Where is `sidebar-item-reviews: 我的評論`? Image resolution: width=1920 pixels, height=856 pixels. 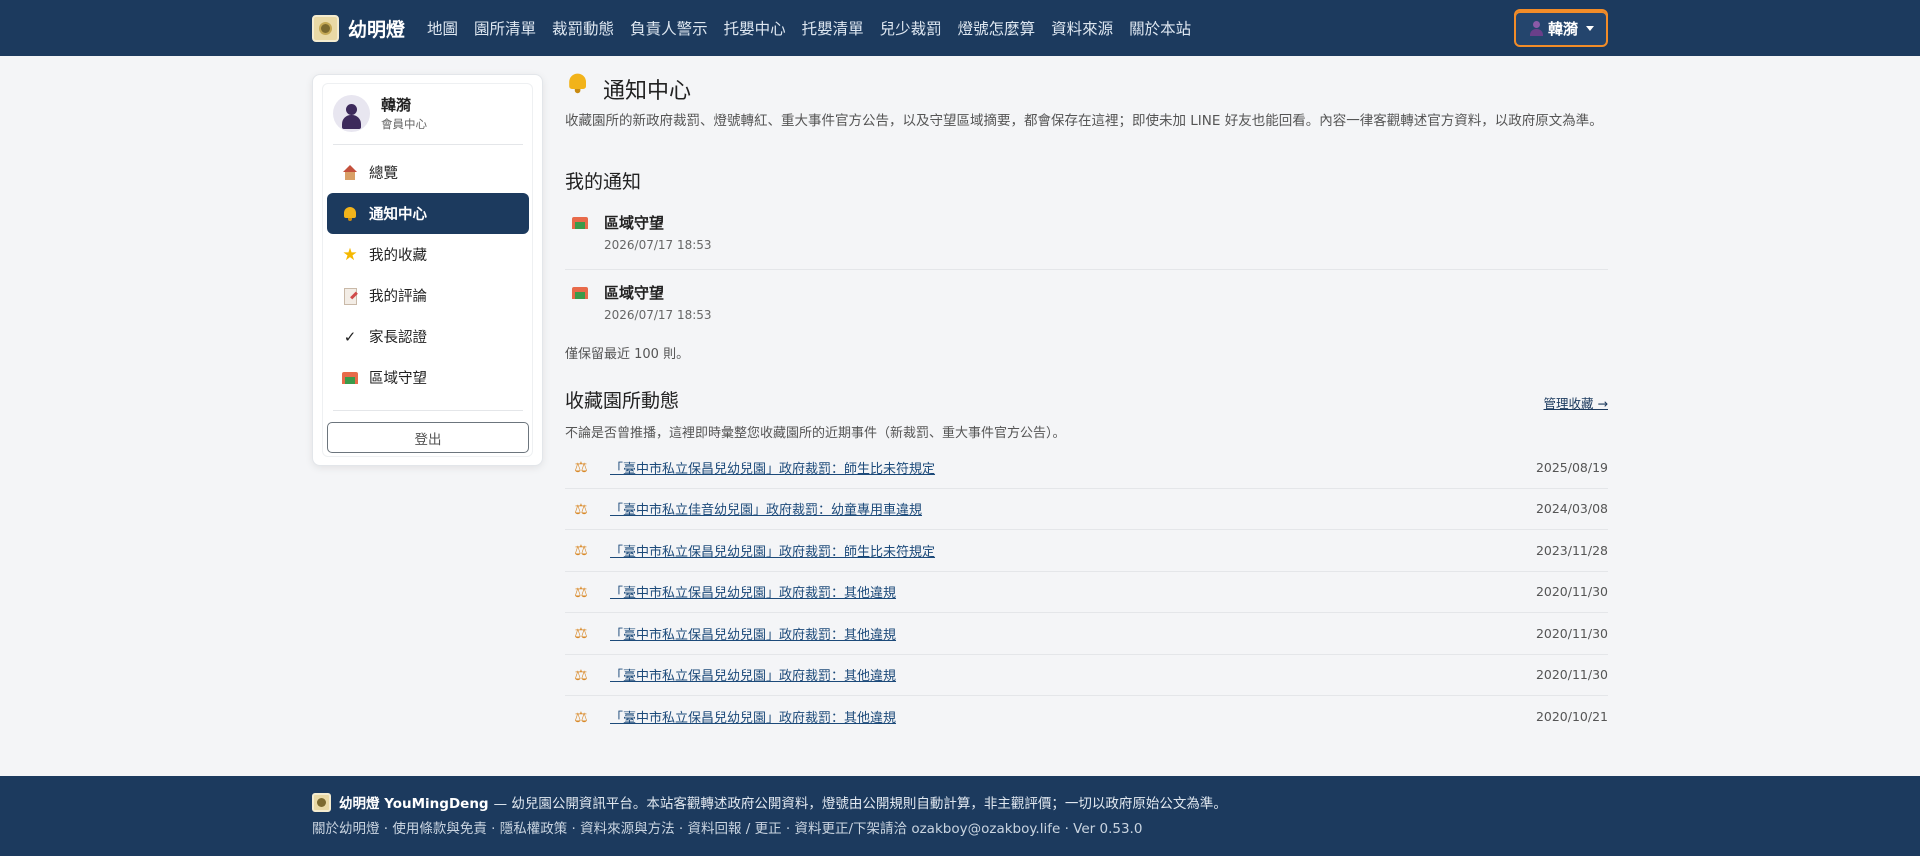
sidebar-item-reviews: 我的評論 is located at coordinates (428, 295).